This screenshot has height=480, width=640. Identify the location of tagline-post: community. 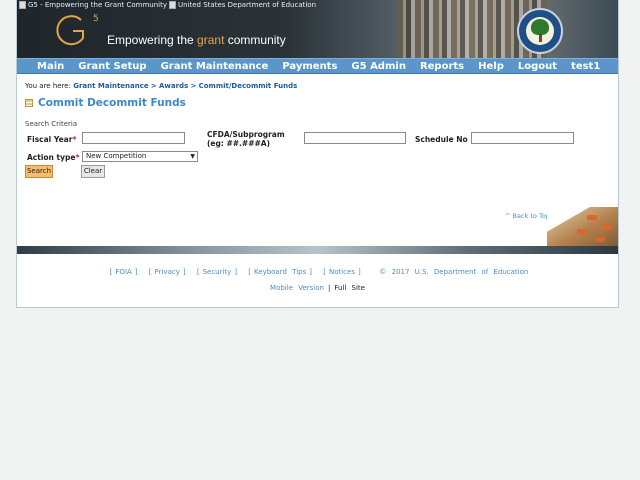
(255, 40).